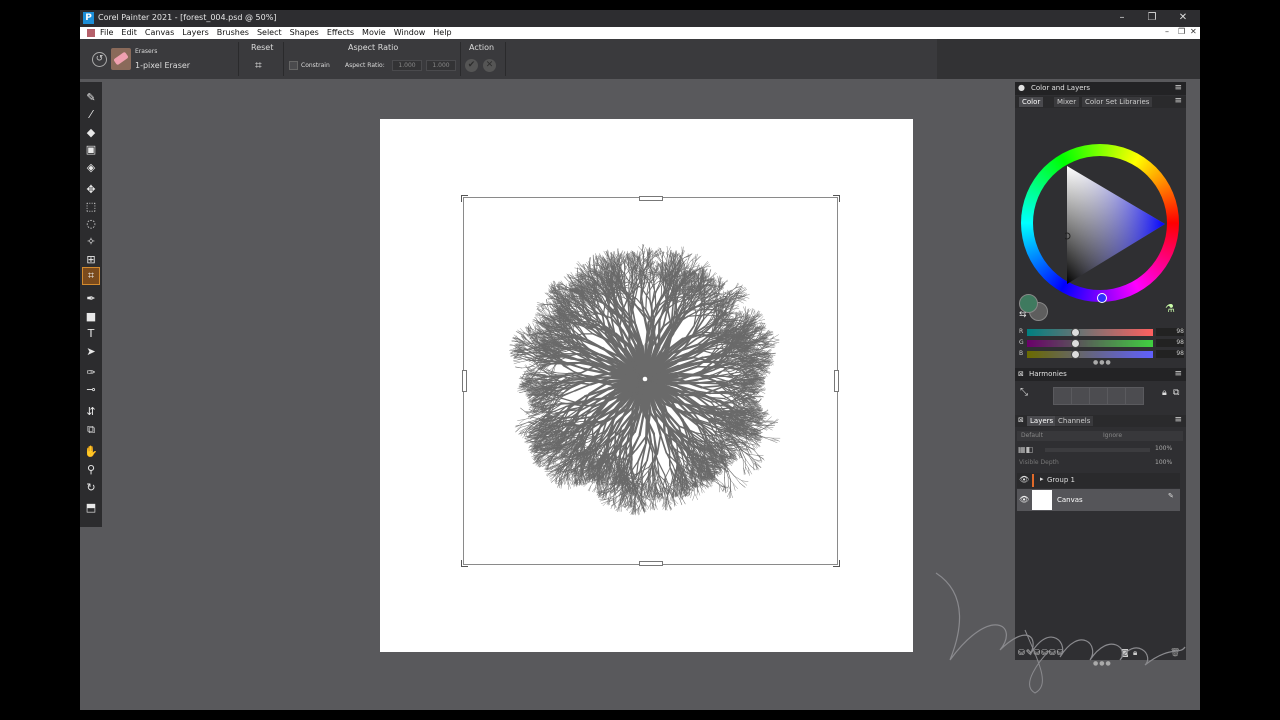 The image size is (1280, 720). What do you see at coordinates (1163, 462) in the screenshot?
I see `visible-depth-value: 100%` at bounding box center [1163, 462].